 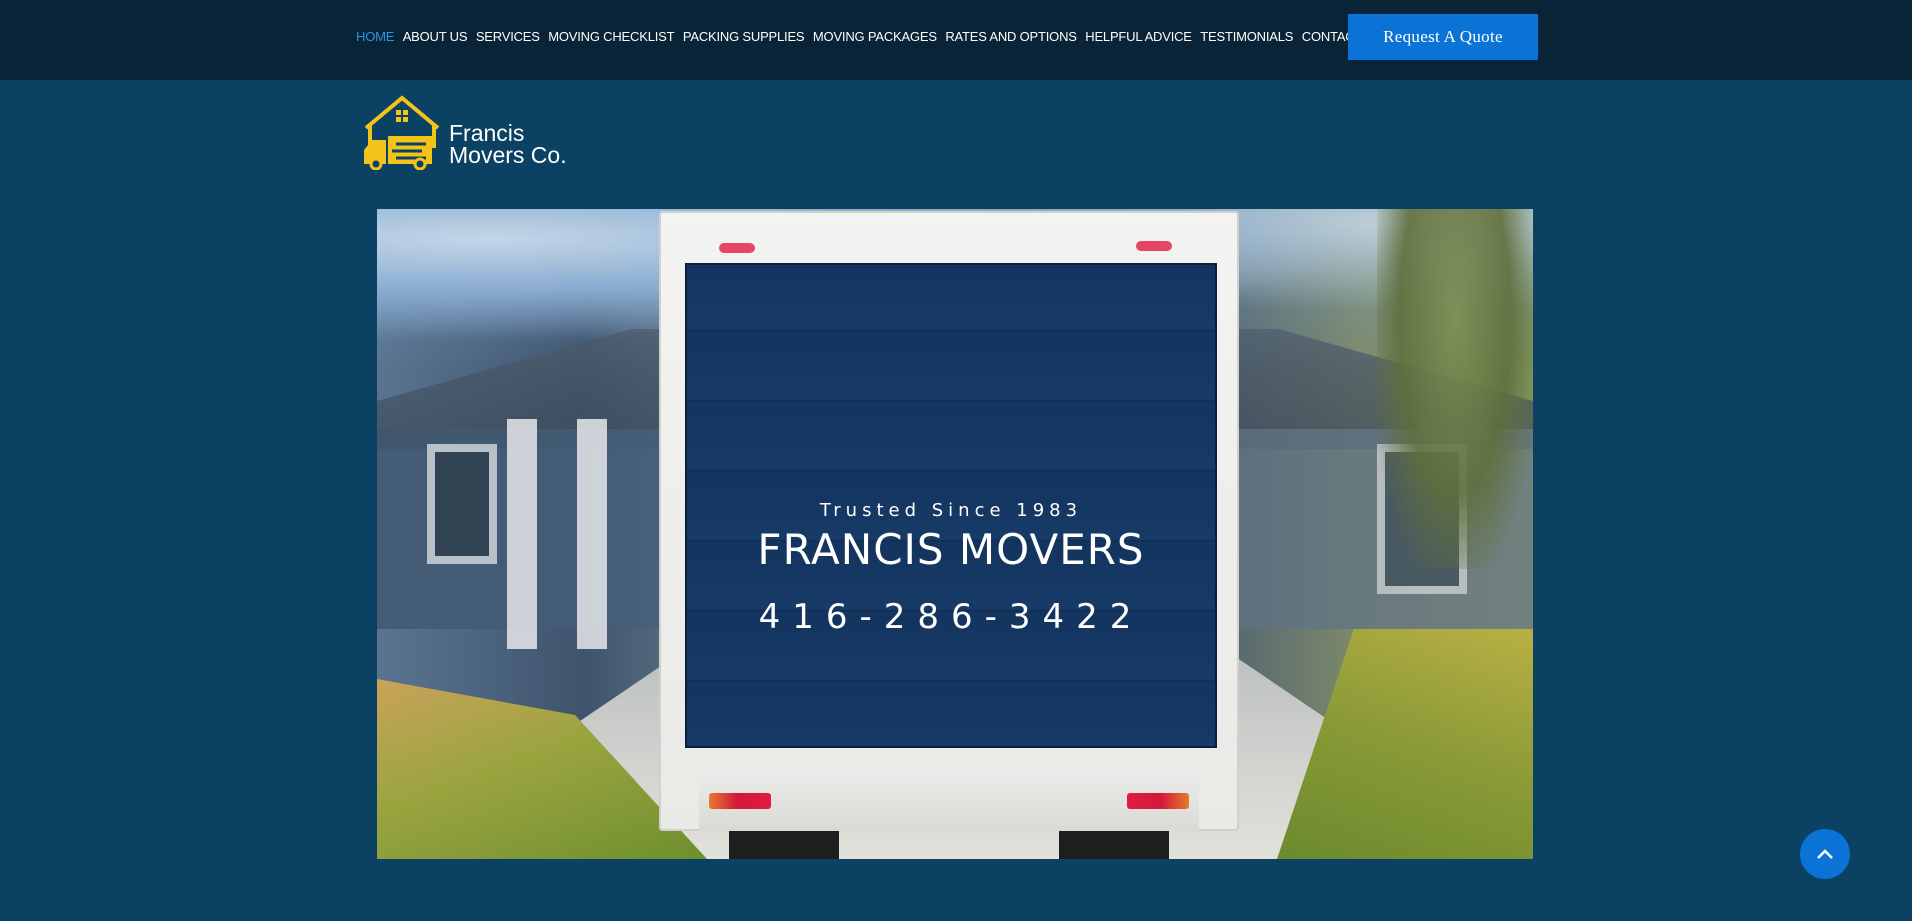 What do you see at coordinates (1246, 36) in the screenshot?
I see `nav-testimonials: TESTIMONIALS` at bounding box center [1246, 36].